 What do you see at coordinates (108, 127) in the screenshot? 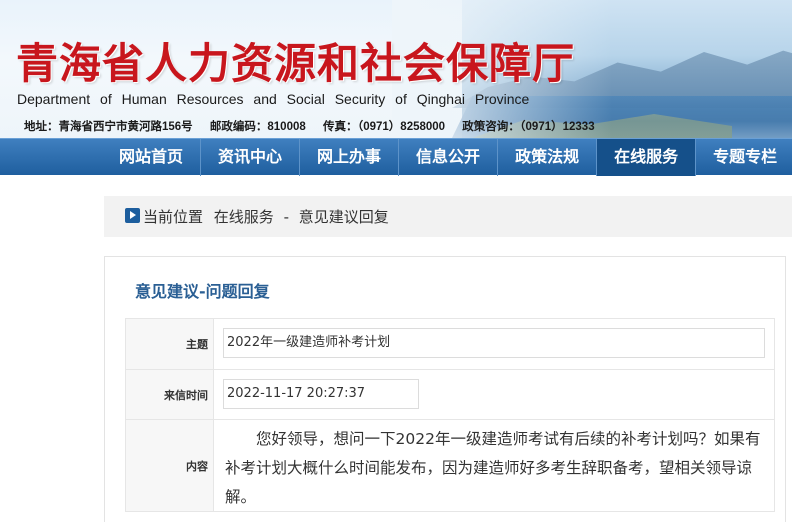
I see `address-text: 地址：青海省西宁市黄河路156号` at bounding box center [108, 127].